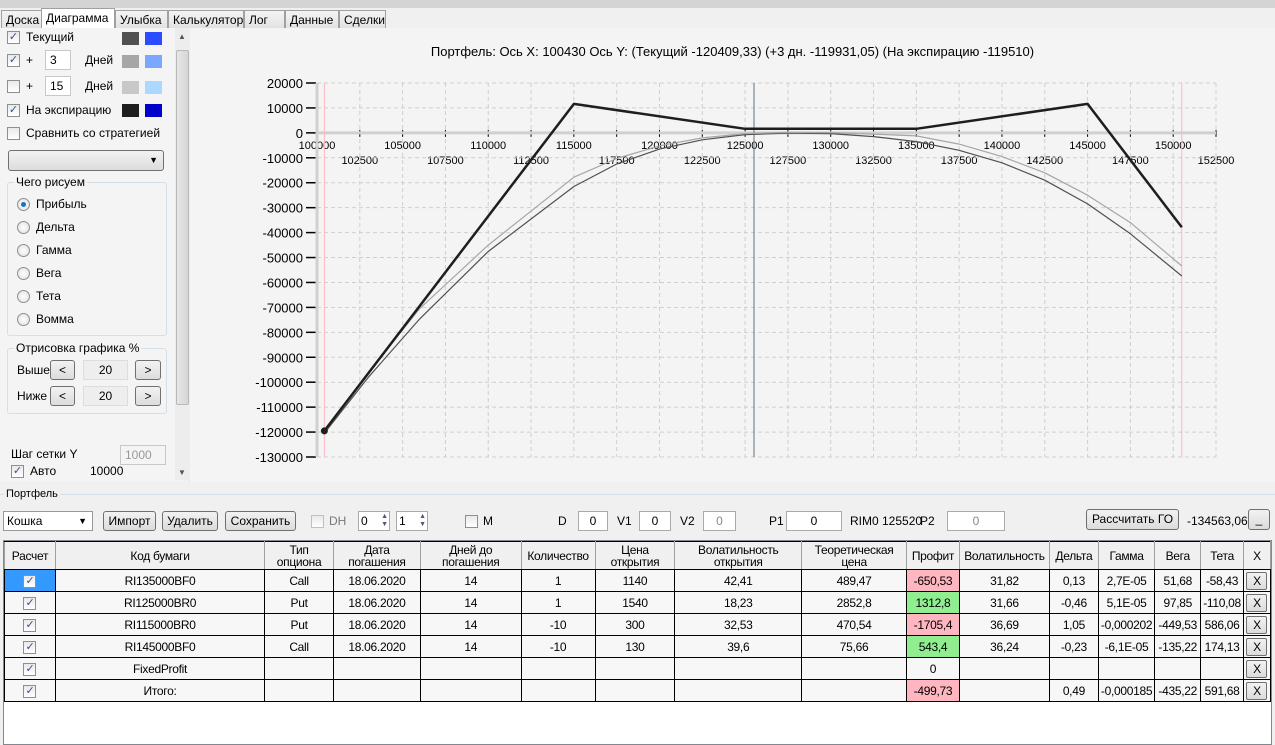  I want to click on tab-diagram: Диаграмма, so click(78, 18).